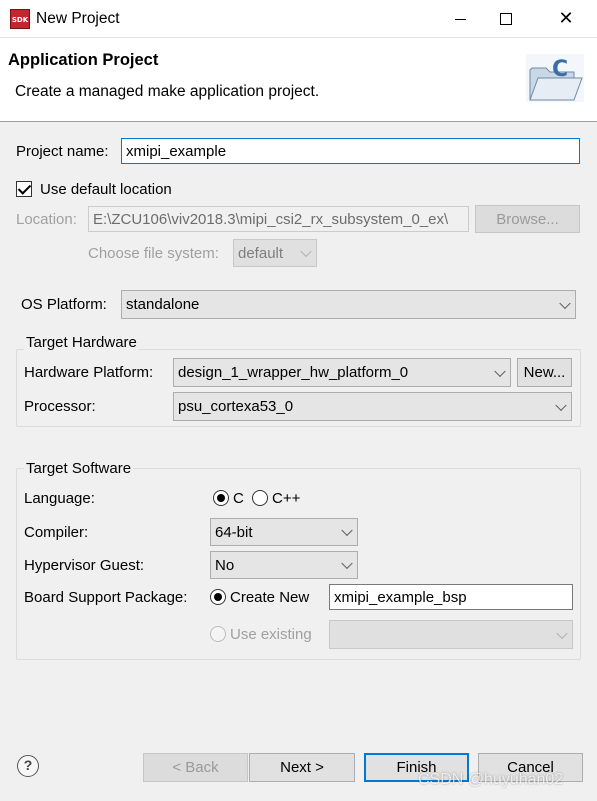  I want to click on language-cpp-label: C++, so click(286, 498).